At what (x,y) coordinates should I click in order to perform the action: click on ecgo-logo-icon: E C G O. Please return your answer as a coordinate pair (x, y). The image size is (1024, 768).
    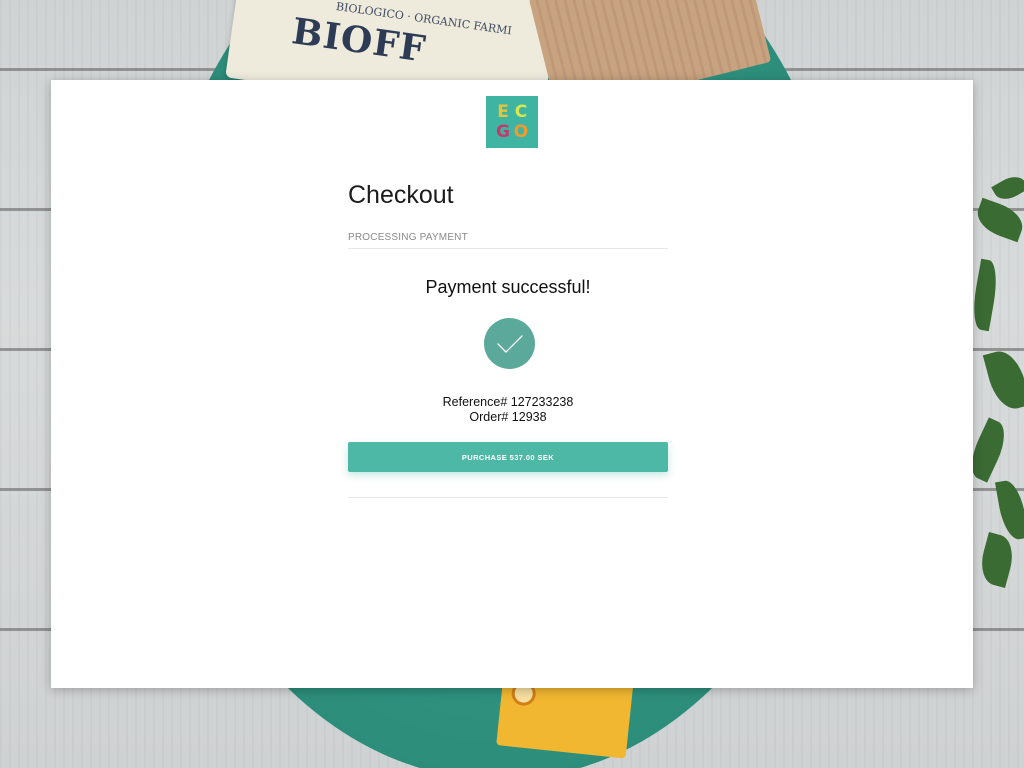
    Looking at the image, I should click on (512, 122).